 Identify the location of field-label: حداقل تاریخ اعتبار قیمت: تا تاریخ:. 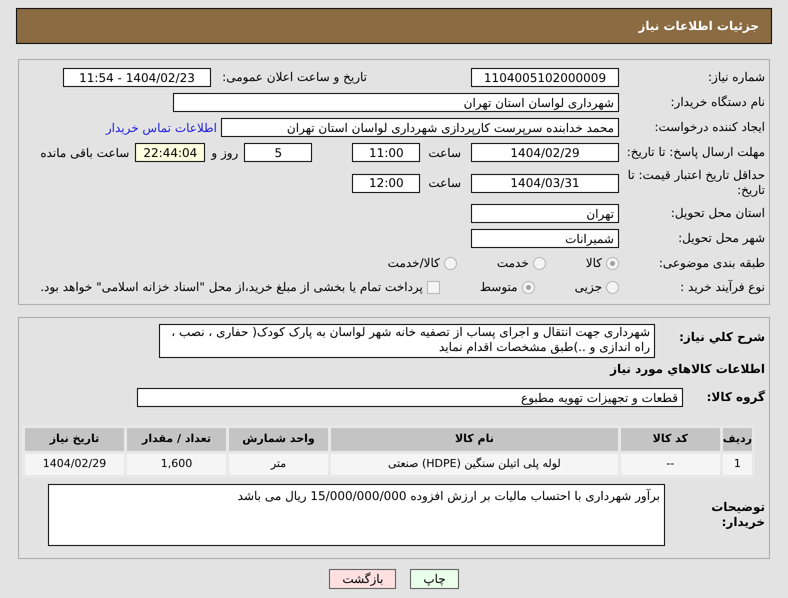
(695, 183).